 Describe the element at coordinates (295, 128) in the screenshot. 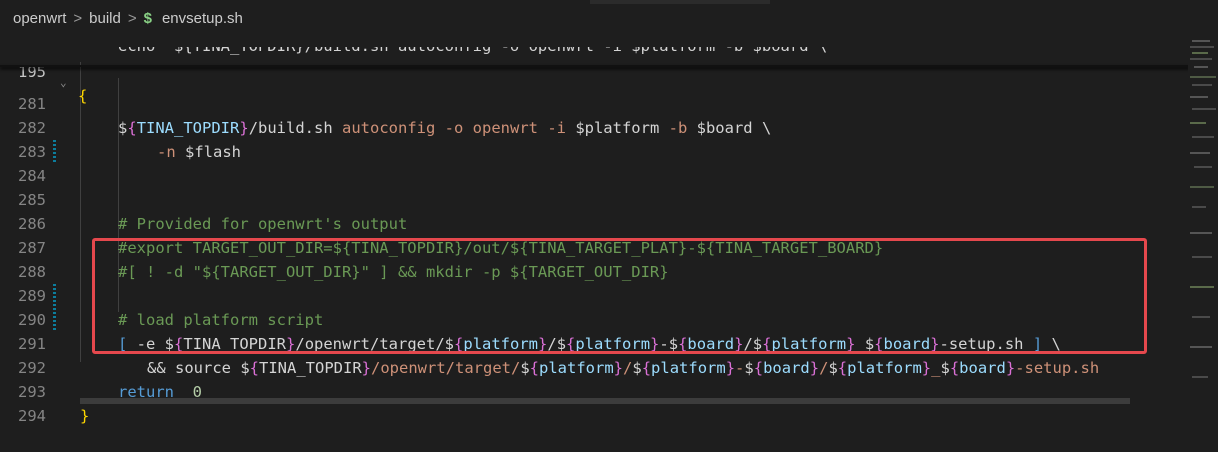

I see `token: /build.sh` at that location.